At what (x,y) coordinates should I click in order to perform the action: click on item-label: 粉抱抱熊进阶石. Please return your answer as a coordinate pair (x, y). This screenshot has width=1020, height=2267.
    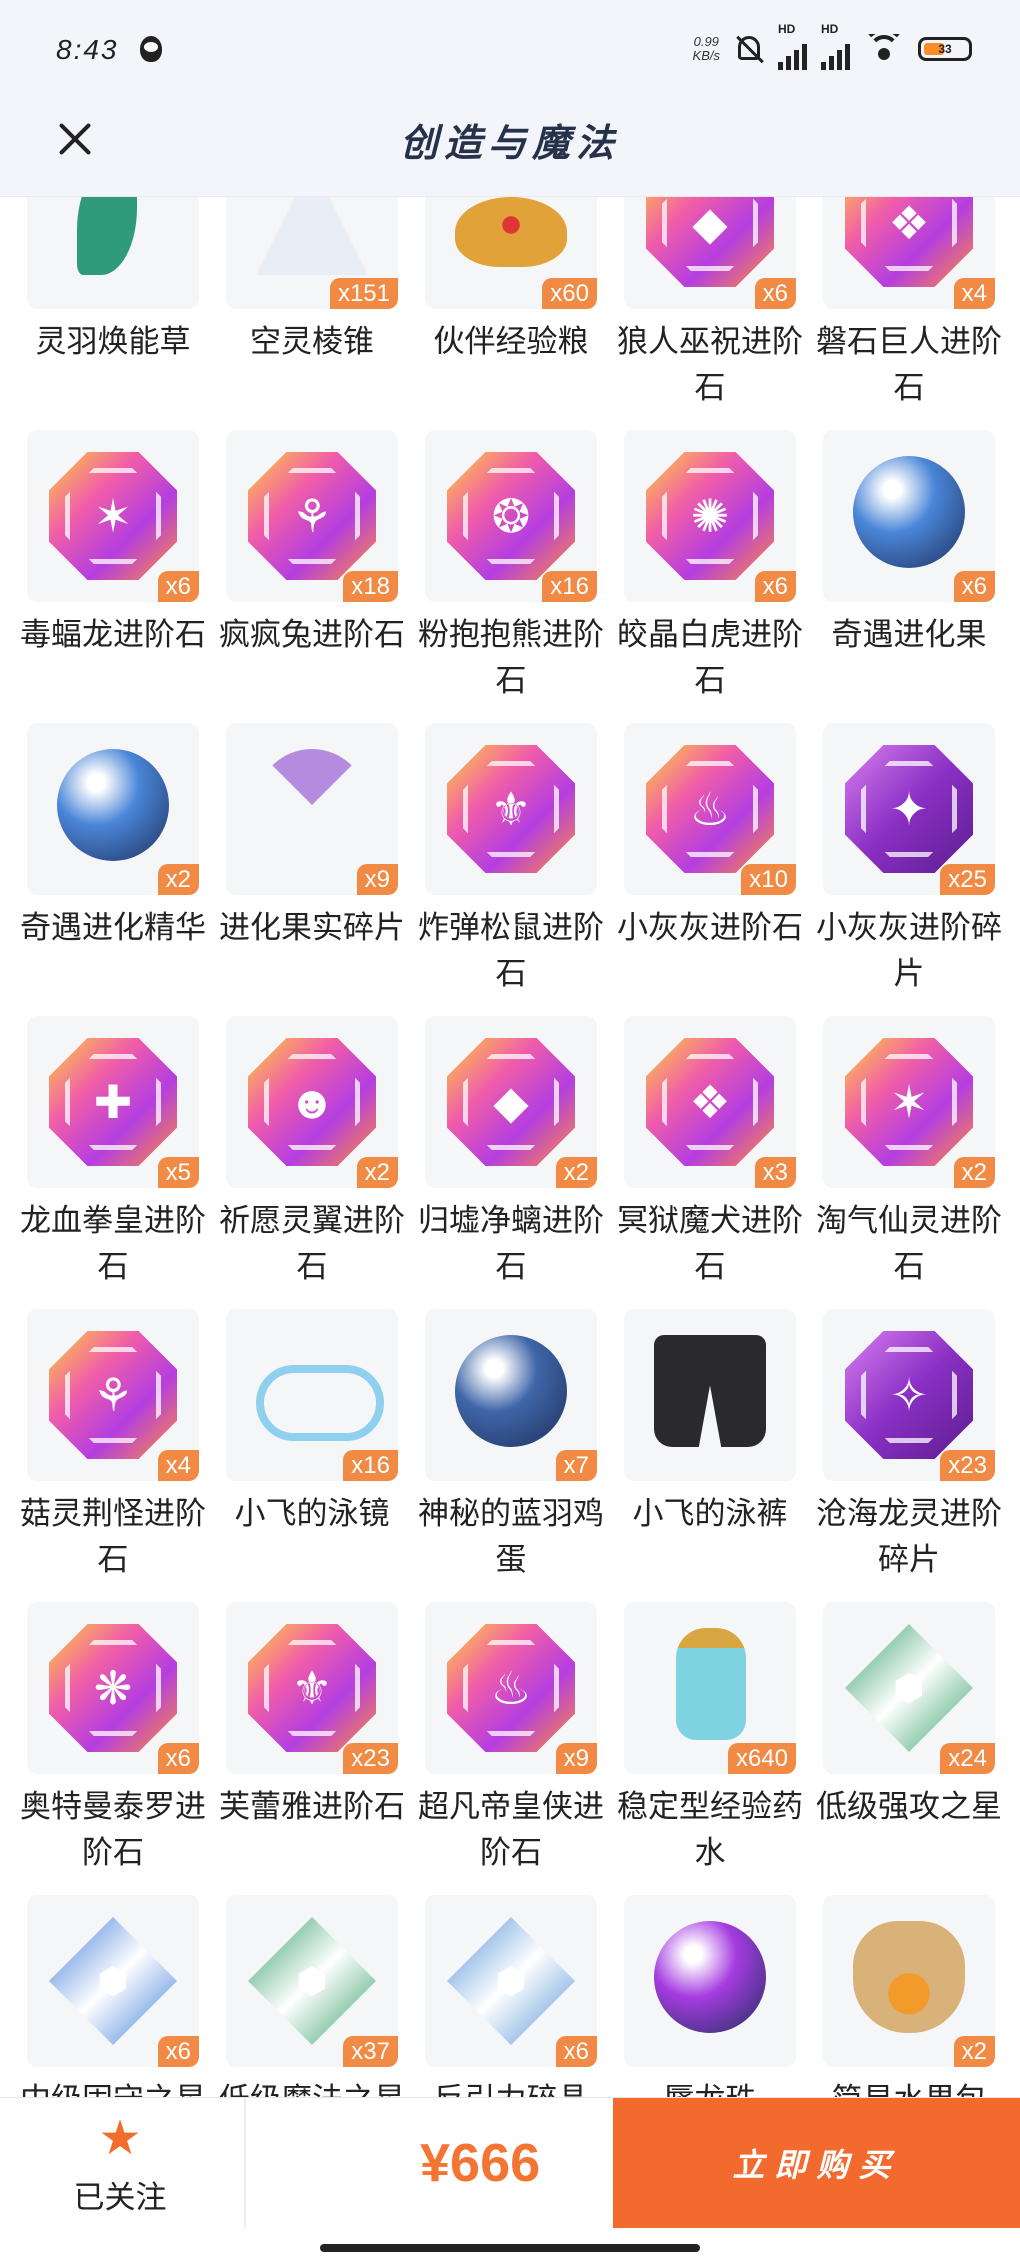
    Looking at the image, I should click on (511, 657).